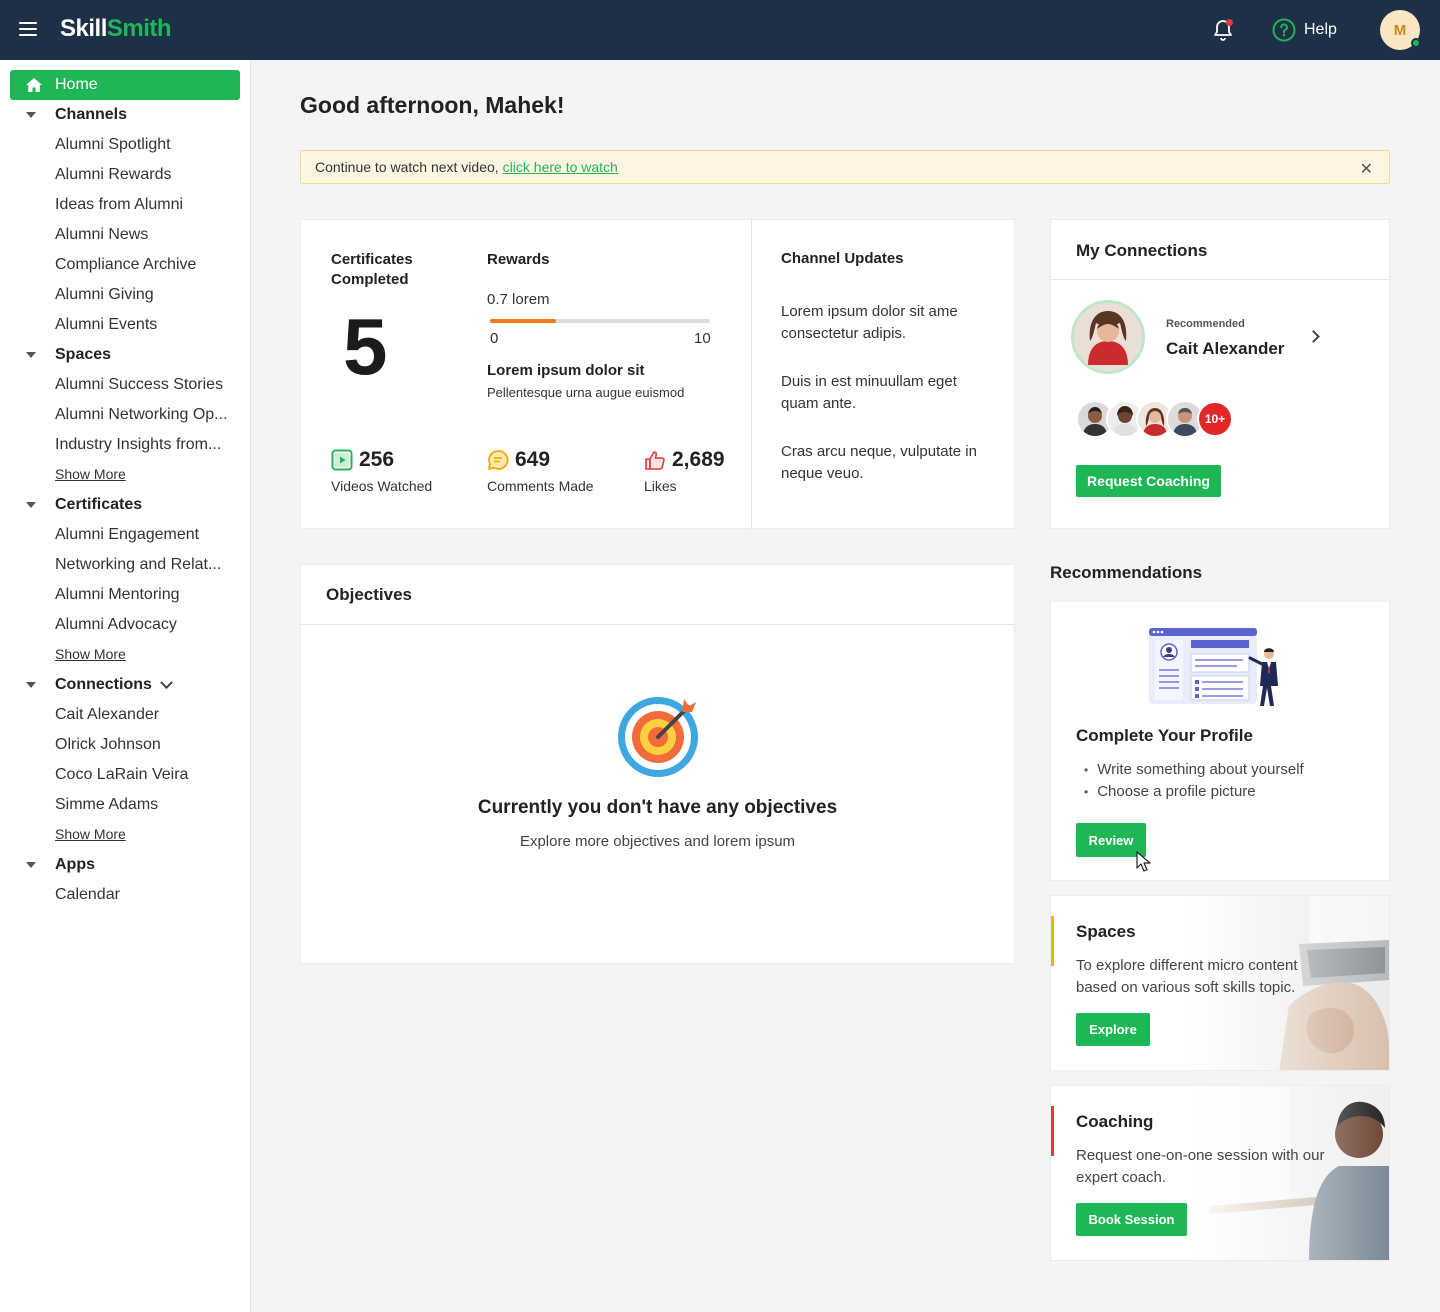 This screenshot has height=1312, width=1440. Describe the element at coordinates (372, 269) in the screenshot. I see `certificates-label: Certificates Completed` at that location.